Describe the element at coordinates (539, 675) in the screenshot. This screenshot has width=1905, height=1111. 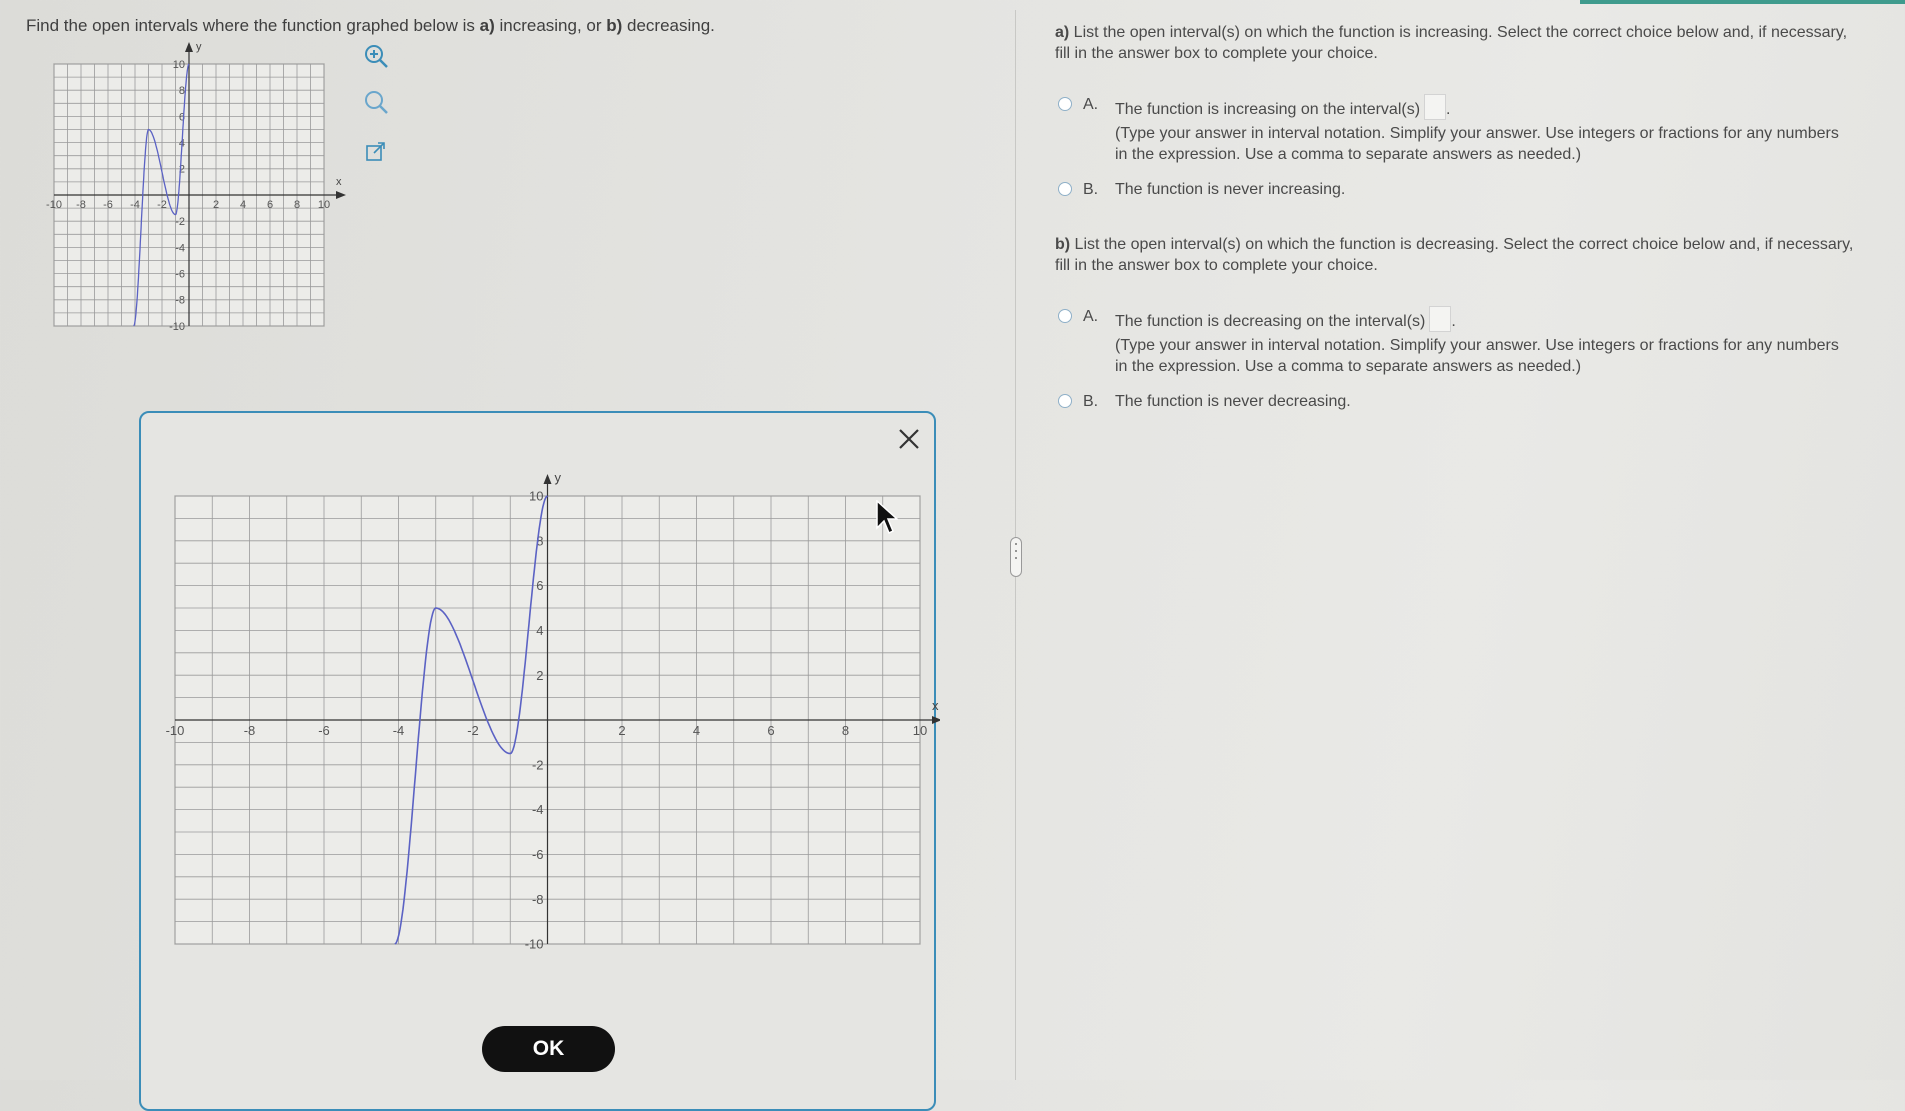
I see `y-tick-label: 2` at that location.